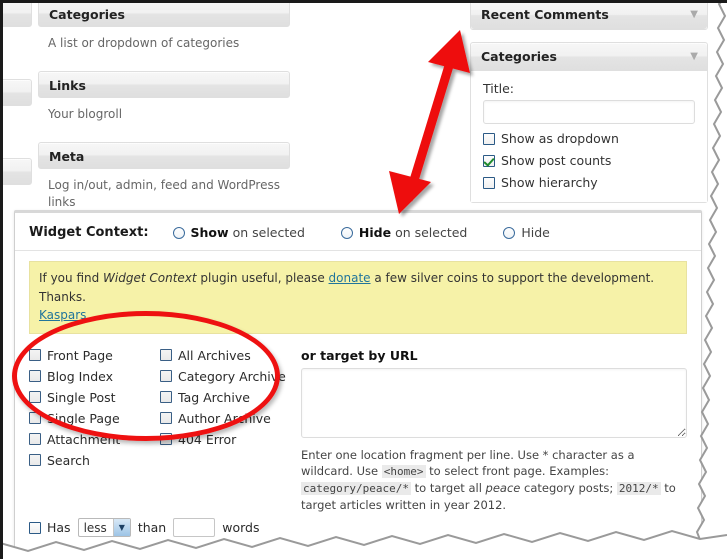  Describe the element at coordinates (549, 182) in the screenshot. I see `option-label: Show hierarchy` at that location.